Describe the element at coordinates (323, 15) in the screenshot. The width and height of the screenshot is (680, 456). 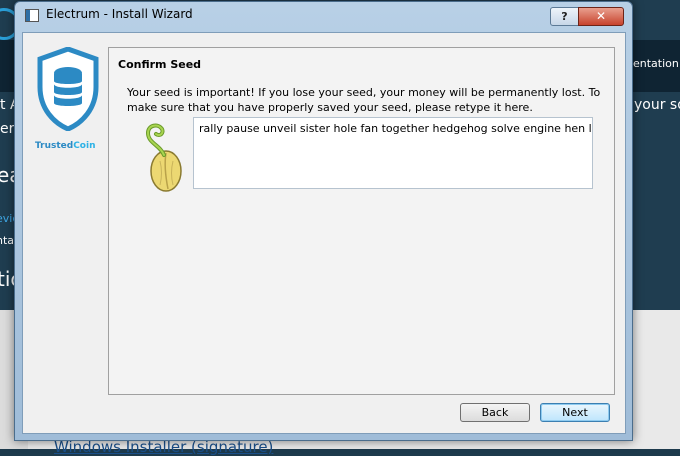
I see `title-bar: Electrum - Install Wizard ? ✕` at that location.